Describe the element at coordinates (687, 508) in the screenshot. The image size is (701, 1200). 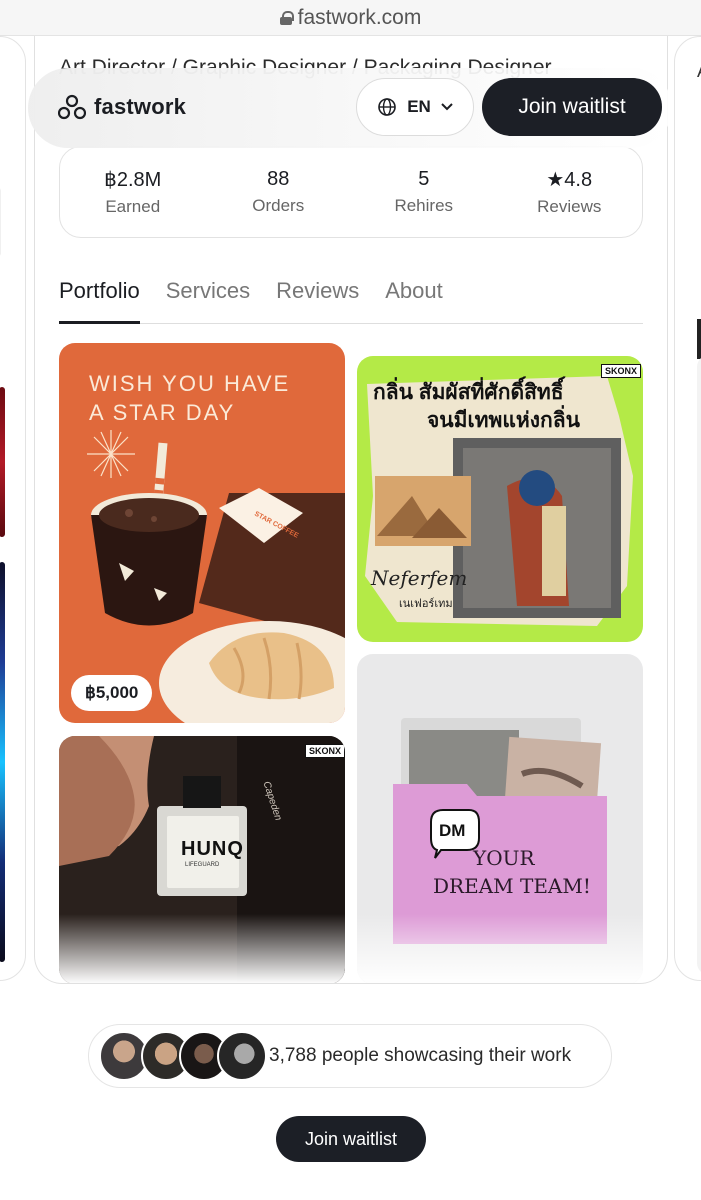
I see `next-profile-card: A` at that location.